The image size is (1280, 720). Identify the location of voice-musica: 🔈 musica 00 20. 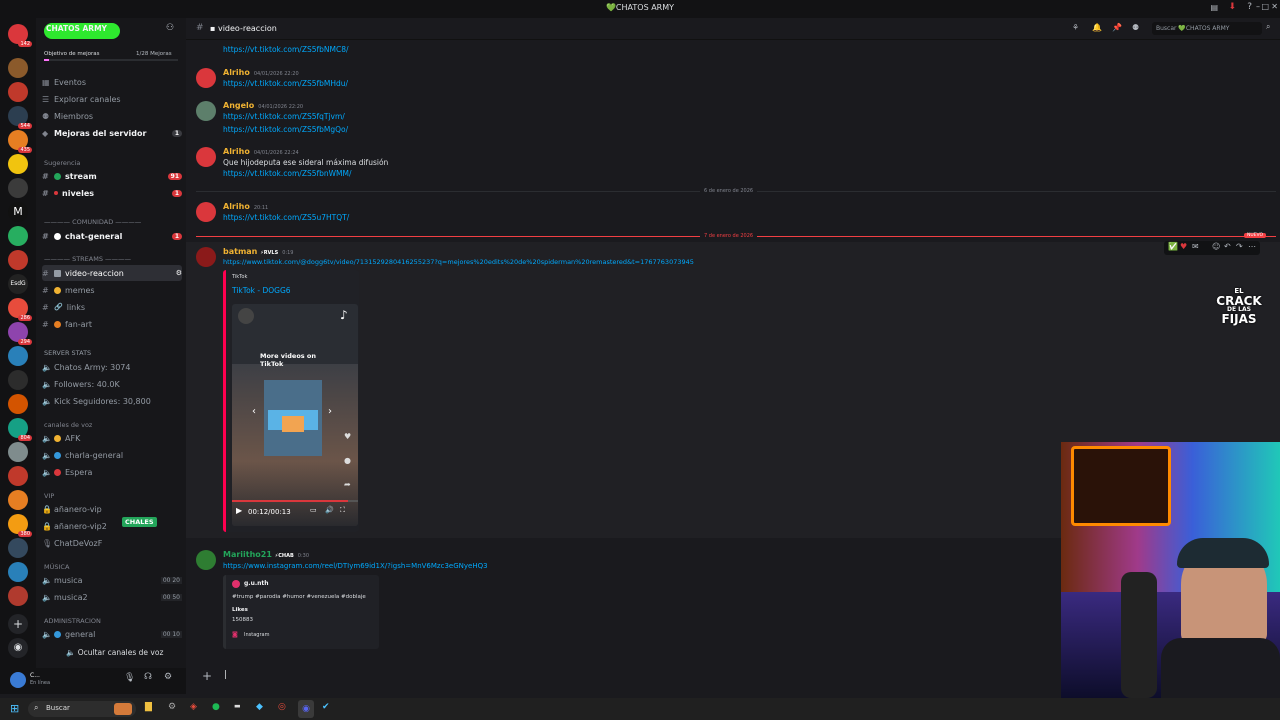
(112, 580).